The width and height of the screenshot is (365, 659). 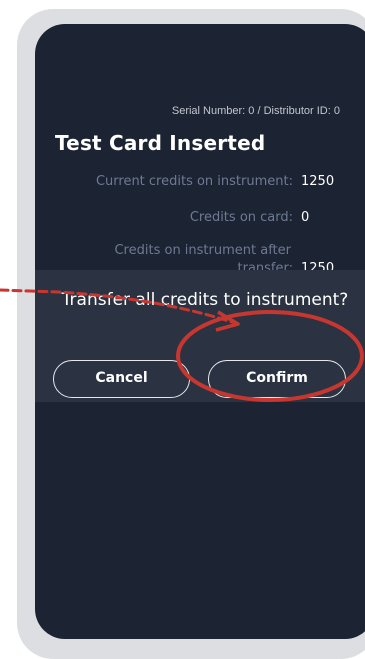 I want to click on serial-distributor-info: Serial Number: 0 / Distributor ID: 0, so click(x=255, y=111).